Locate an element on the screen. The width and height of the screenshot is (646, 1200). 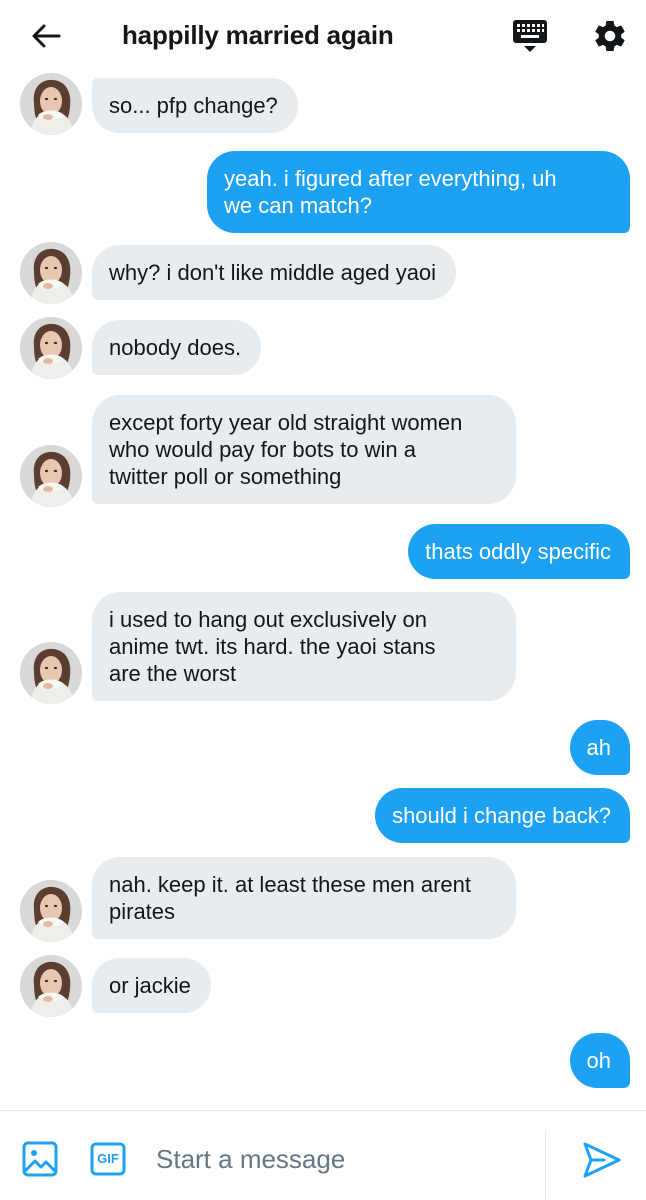
keyboard-icon is located at coordinates (530, 36).